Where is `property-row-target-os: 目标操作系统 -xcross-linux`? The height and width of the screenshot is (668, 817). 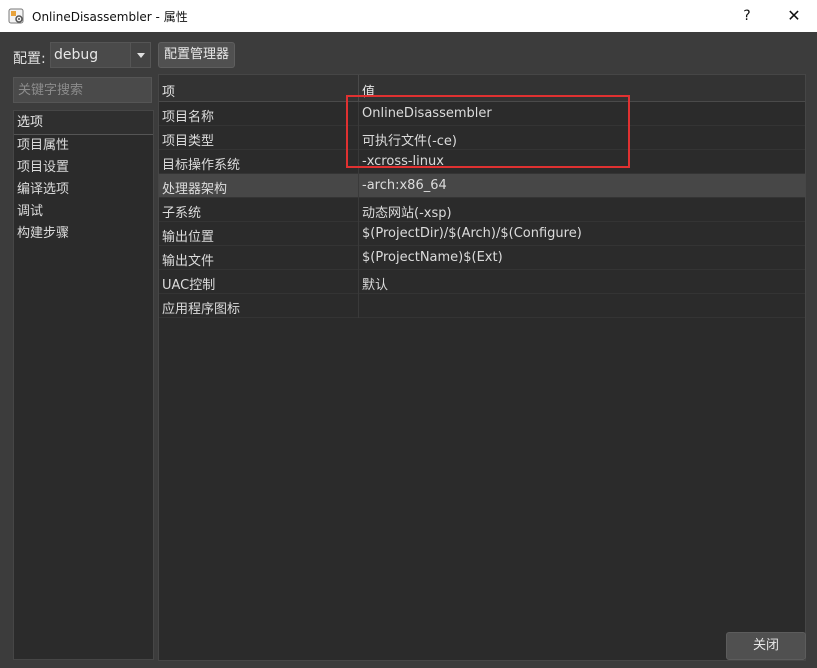 property-row-target-os: 目标操作系统 -xcross-linux is located at coordinates (482, 162).